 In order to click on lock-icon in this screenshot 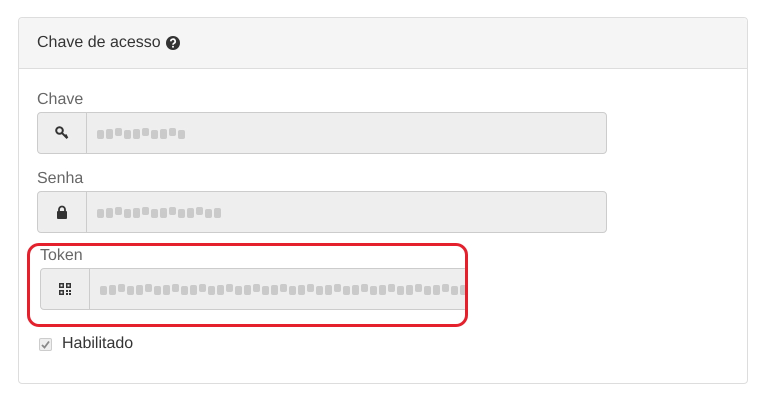, I will do `click(62, 212)`.